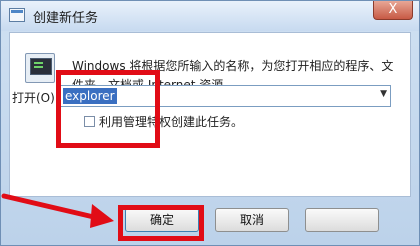 Image resolution: width=420 pixels, height=246 pixels. Describe the element at coordinates (66, 18) in the screenshot. I see `window-title: 创建新任务` at that location.